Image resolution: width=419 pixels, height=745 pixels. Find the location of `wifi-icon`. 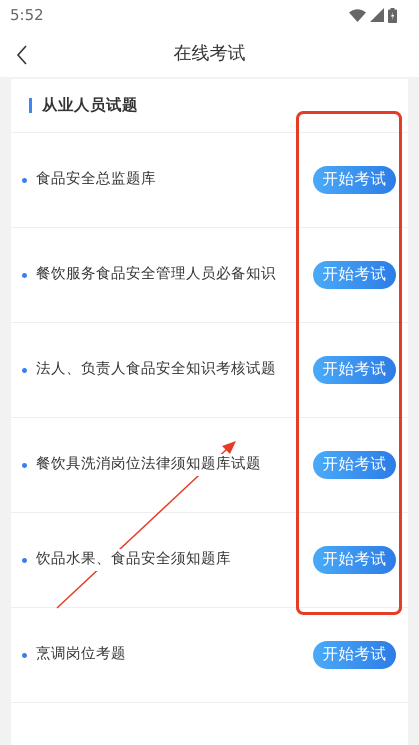

wifi-icon is located at coordinates (357, 15).